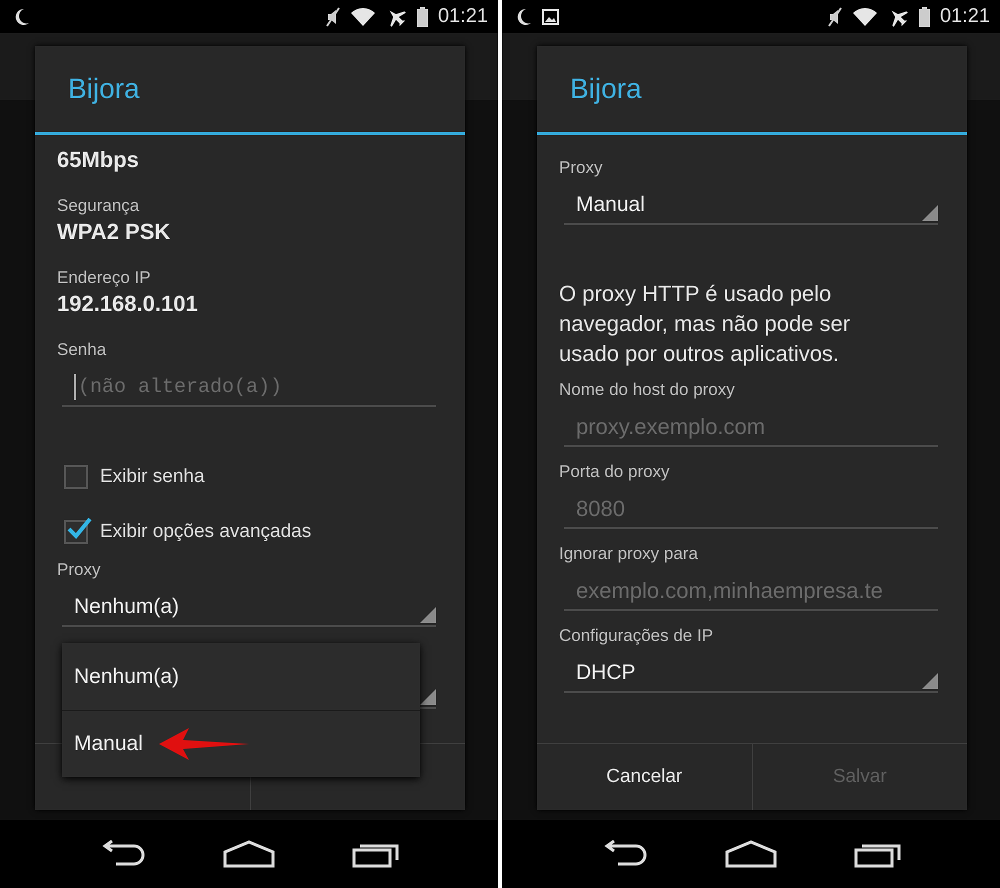 The width and height of the screenshot is (1000, 888). Describe the element at coordinates (705, 324) in the screenshot. I see `info-text: O proxy HTTP é usado pelo navegador, mas não pode ser usado por outros aplicativos.` at that location.